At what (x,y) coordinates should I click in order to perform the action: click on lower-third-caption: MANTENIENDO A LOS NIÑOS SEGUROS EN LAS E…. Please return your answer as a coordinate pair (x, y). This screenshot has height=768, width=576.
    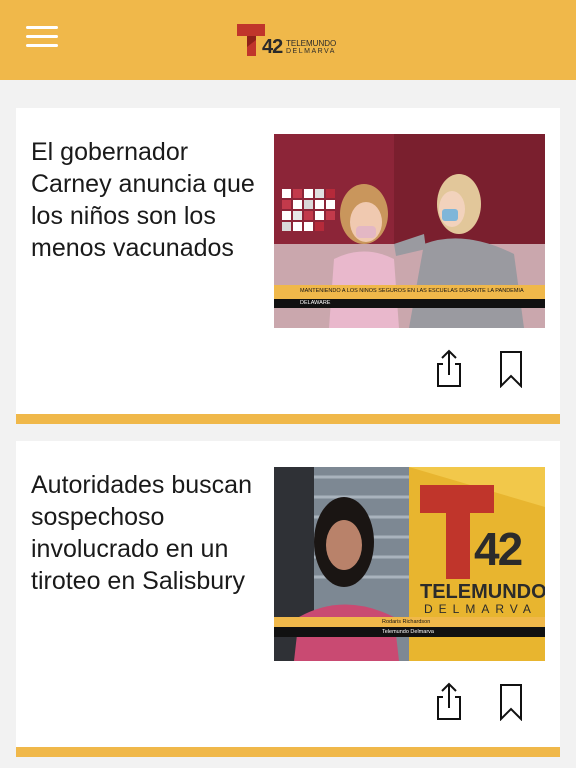
    Looking at the image, I should click on (412, 291).